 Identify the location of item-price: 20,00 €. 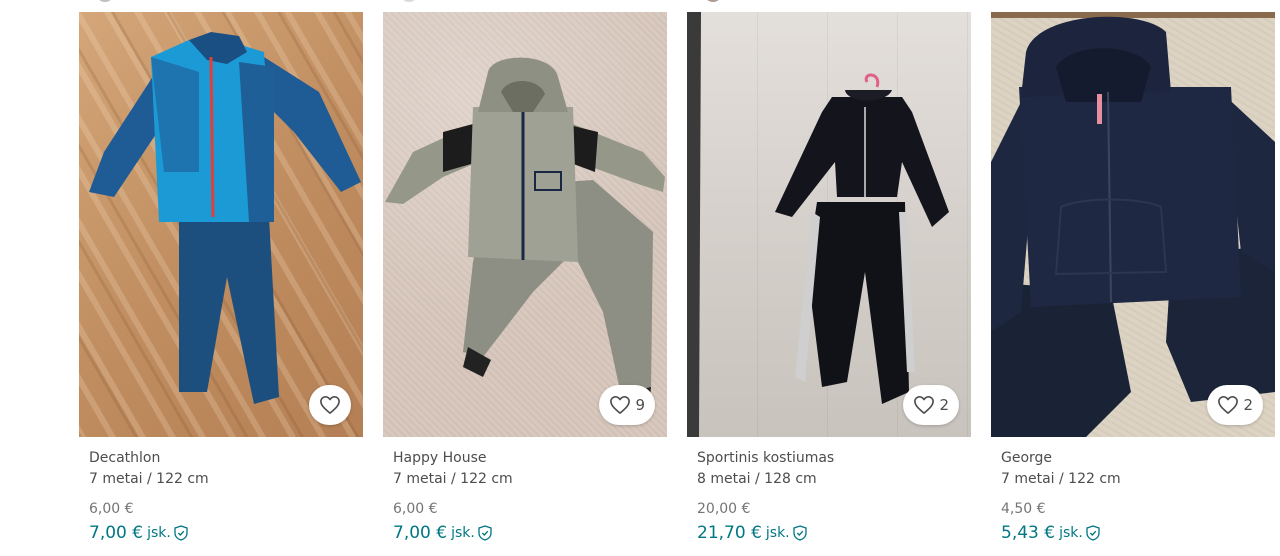
(724, 509).